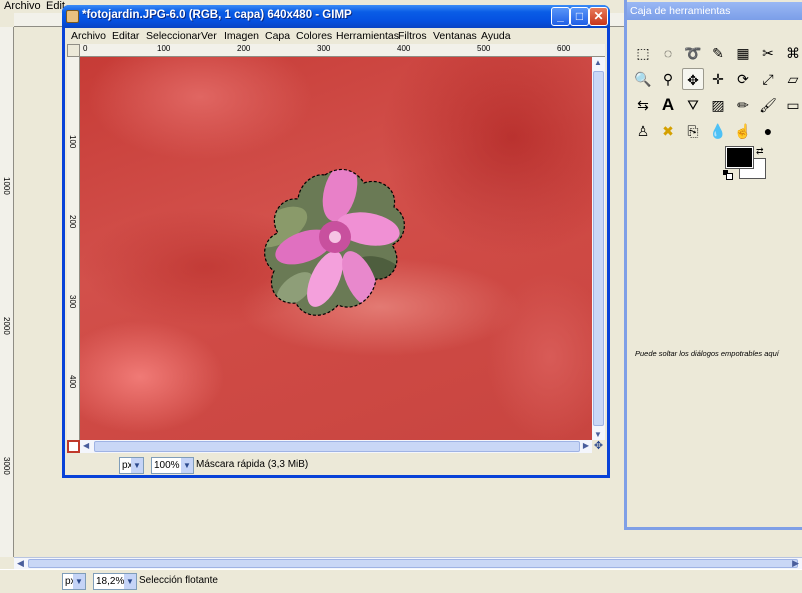 The height and width of the screenshot is (593, 802). What do you see at coordinates (598, 16) in the screenshot?
I see `close-button: ✕` at bounding box center [598, 16].